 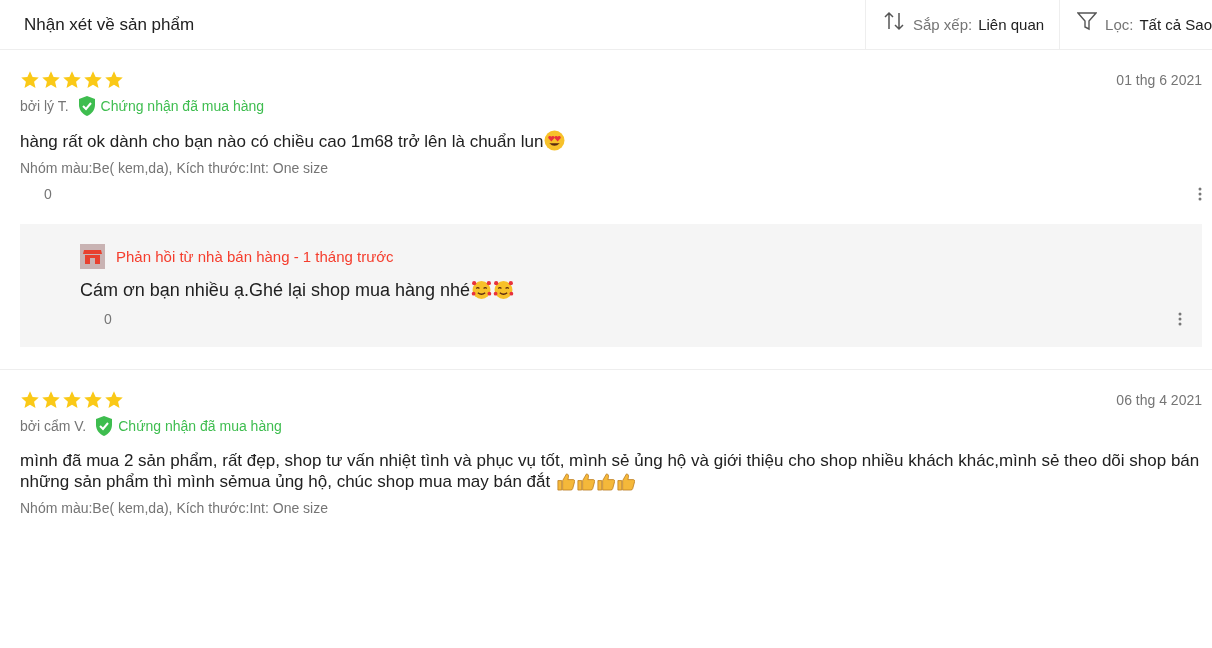 What do you see at coordinates (1159, 80) in the screenshot?
I see `review-date: 01 thg 6 2021` at bounding box center [1159, 80].